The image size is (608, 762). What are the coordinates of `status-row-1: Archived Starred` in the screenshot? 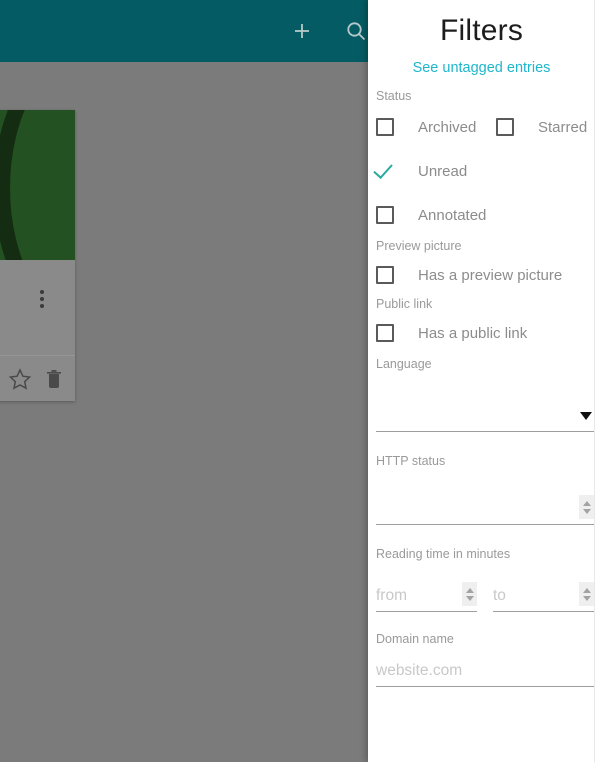 It's located at (492, 127).